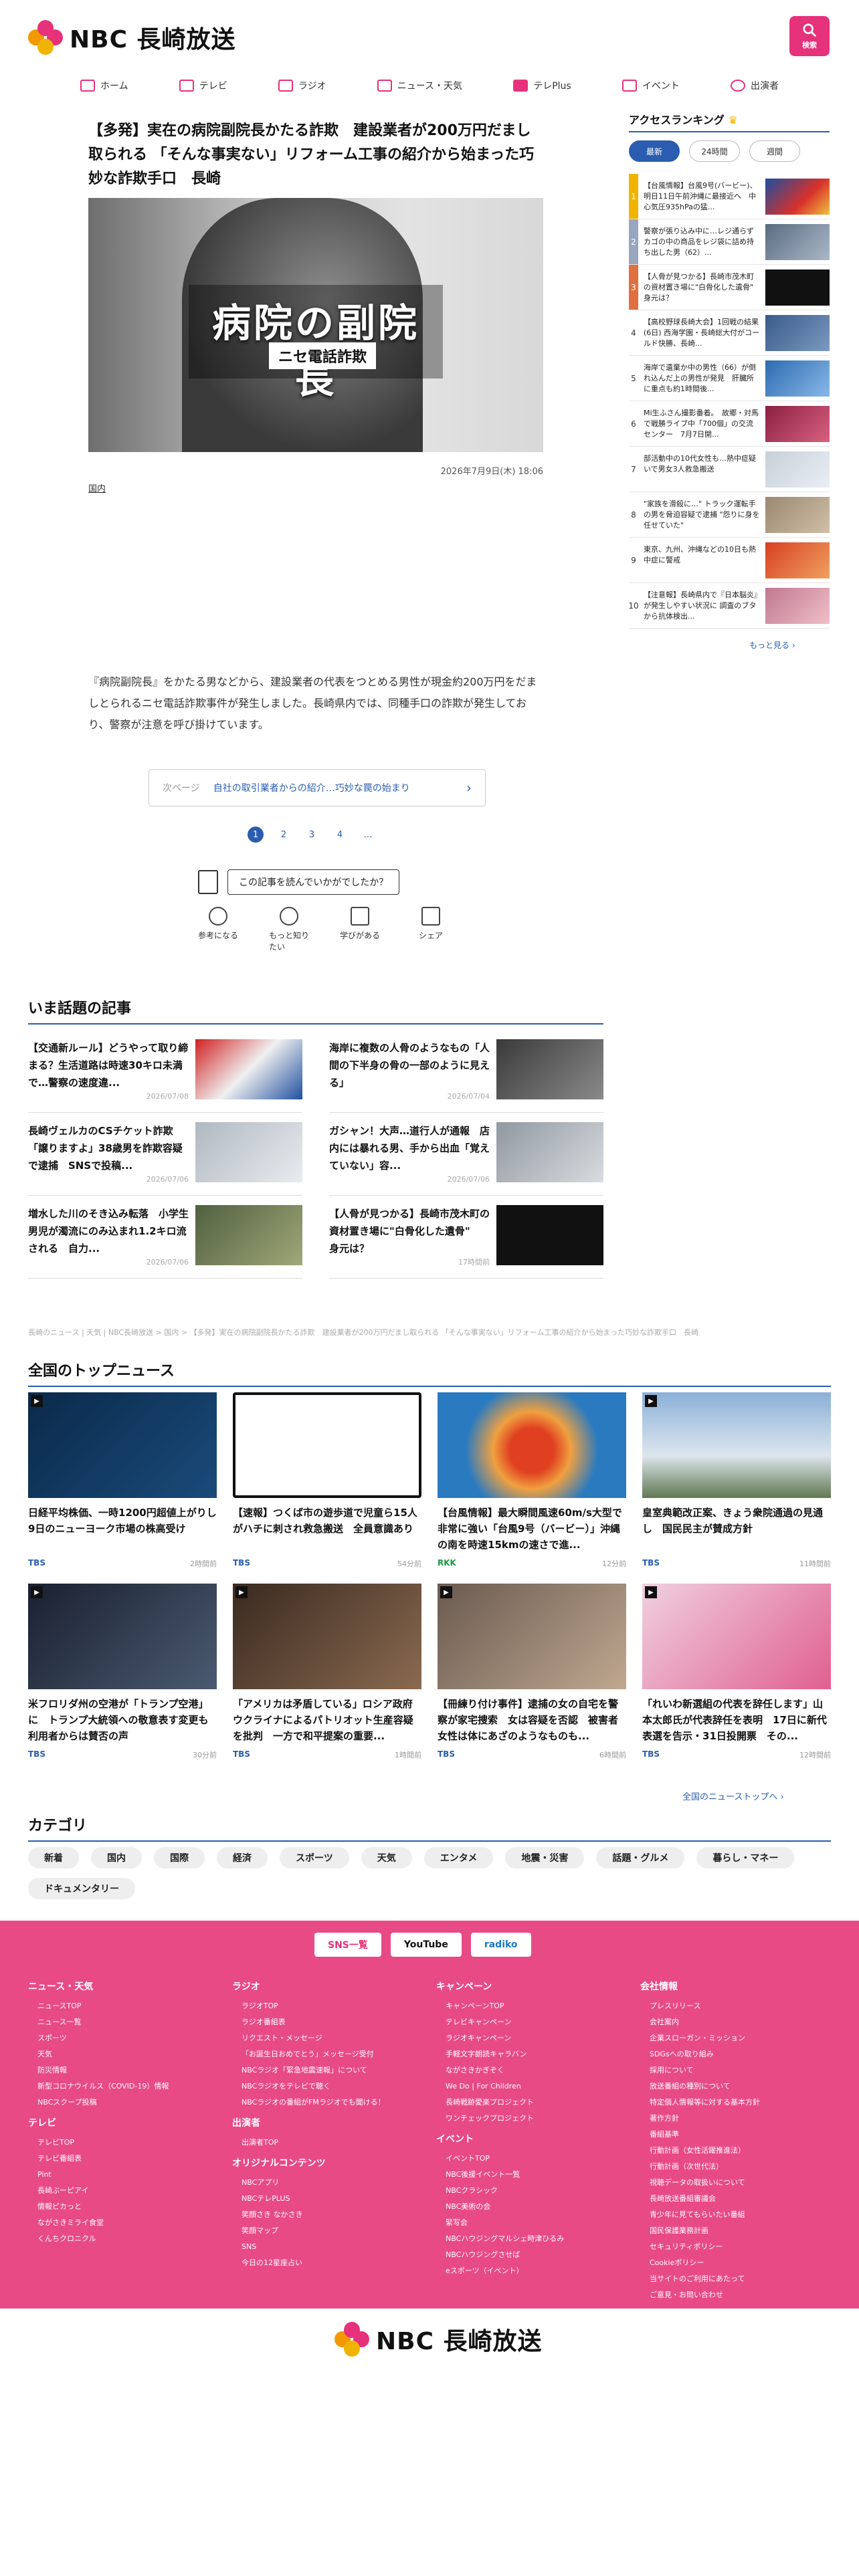 This screenshot has height=2576, width=859. What do you see at coordinates (730, 560) in the screenshot?
I see `ranking-item: 9 東京、九州、沖縄などの10日も熱中症に警戒` at bounding box center [730, 560].